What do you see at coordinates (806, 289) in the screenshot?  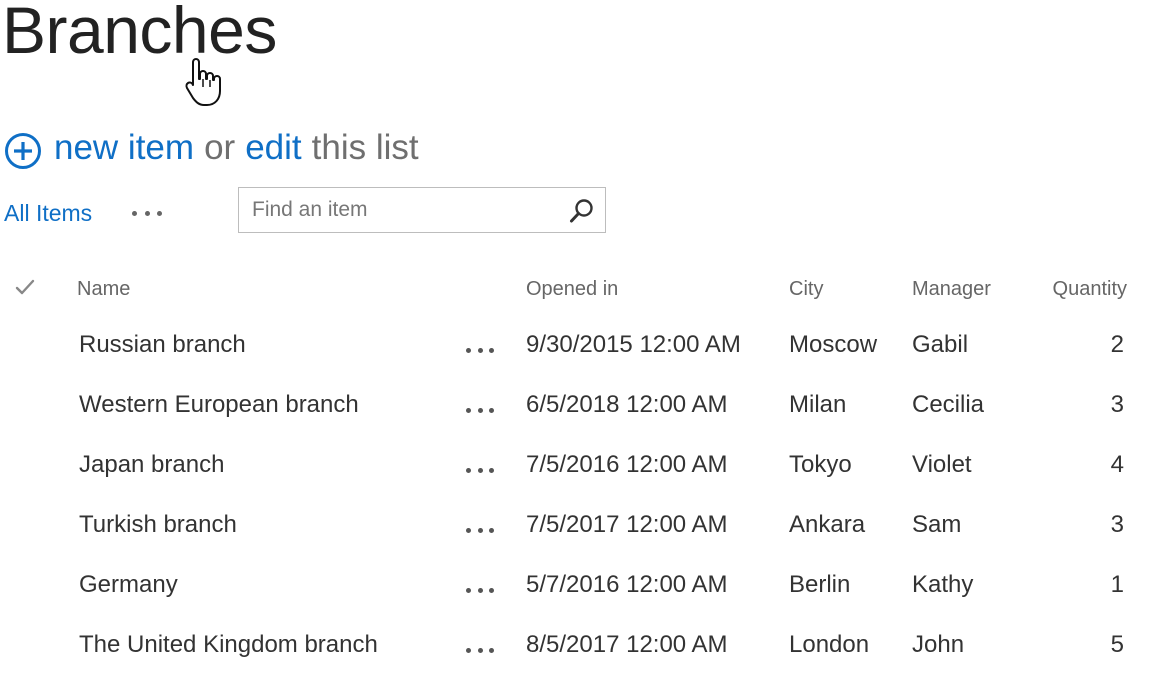 I see `column-header-city: City` at bounding box center [806, 289].